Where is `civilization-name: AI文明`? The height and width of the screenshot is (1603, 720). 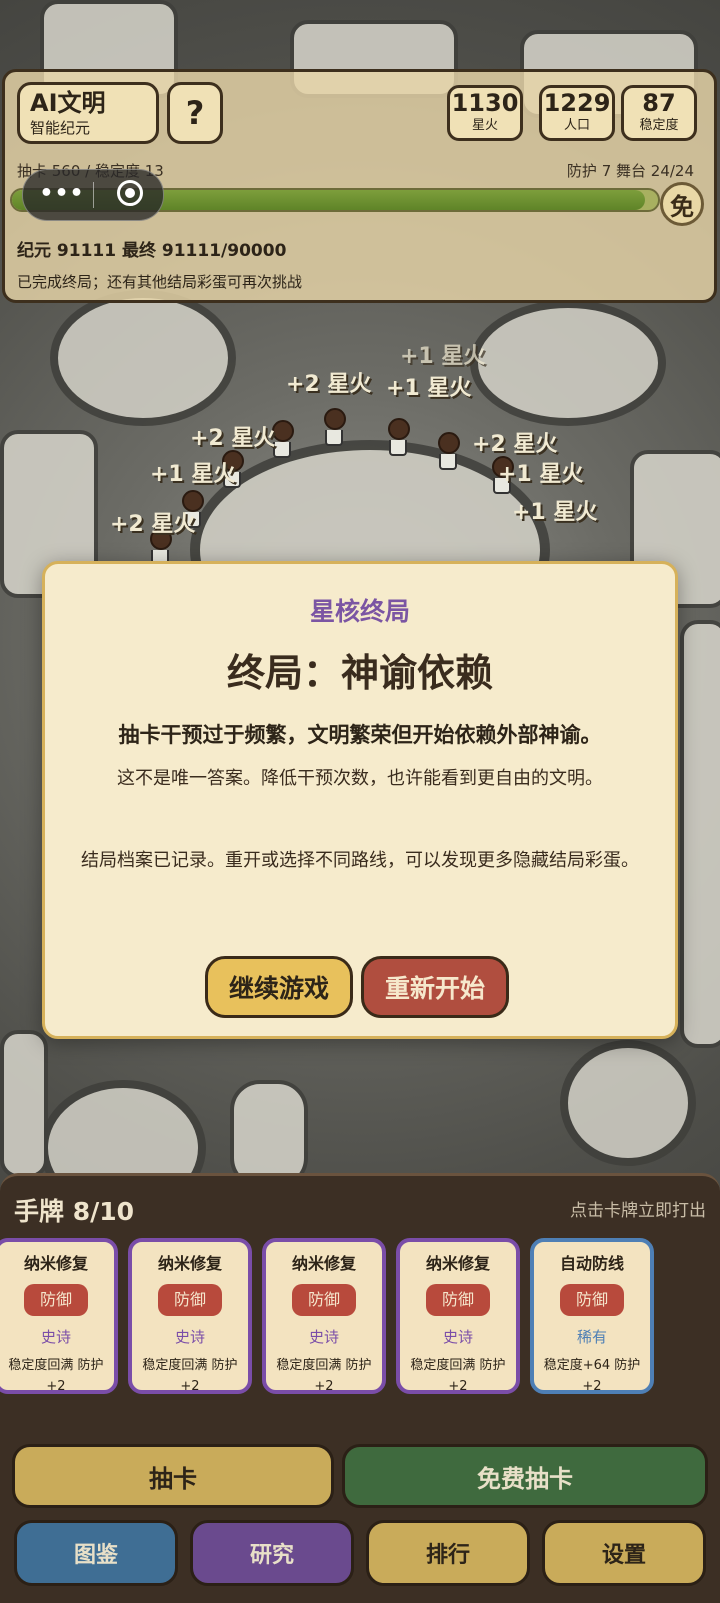 civilization-name: AI文明 is located at coordinates (68, 103).